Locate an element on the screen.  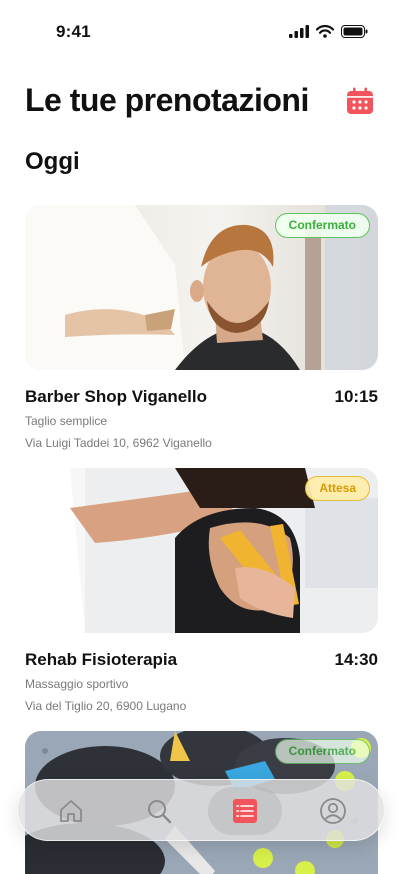
battery-icon is located at coordinates (354, 31).